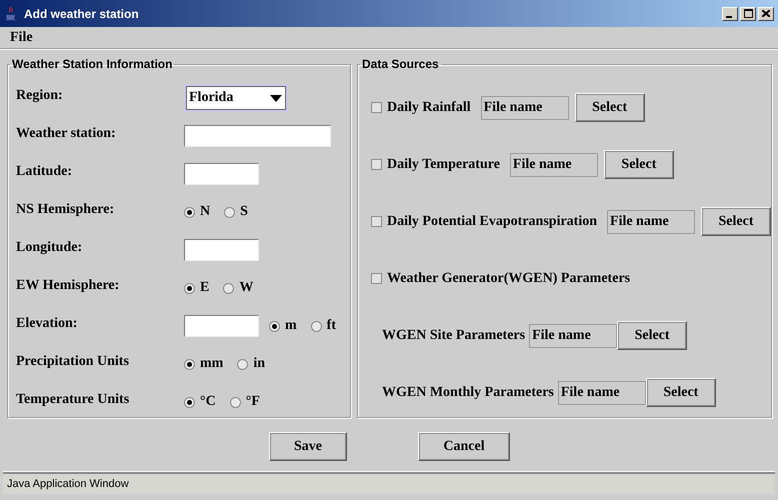  I want to click on radio-button: S, so click(236, 212).